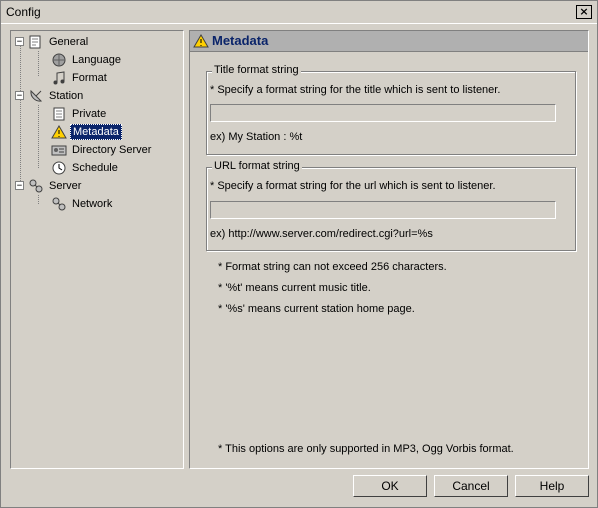  I want to click on ok-button: OK, so click(390, 486).